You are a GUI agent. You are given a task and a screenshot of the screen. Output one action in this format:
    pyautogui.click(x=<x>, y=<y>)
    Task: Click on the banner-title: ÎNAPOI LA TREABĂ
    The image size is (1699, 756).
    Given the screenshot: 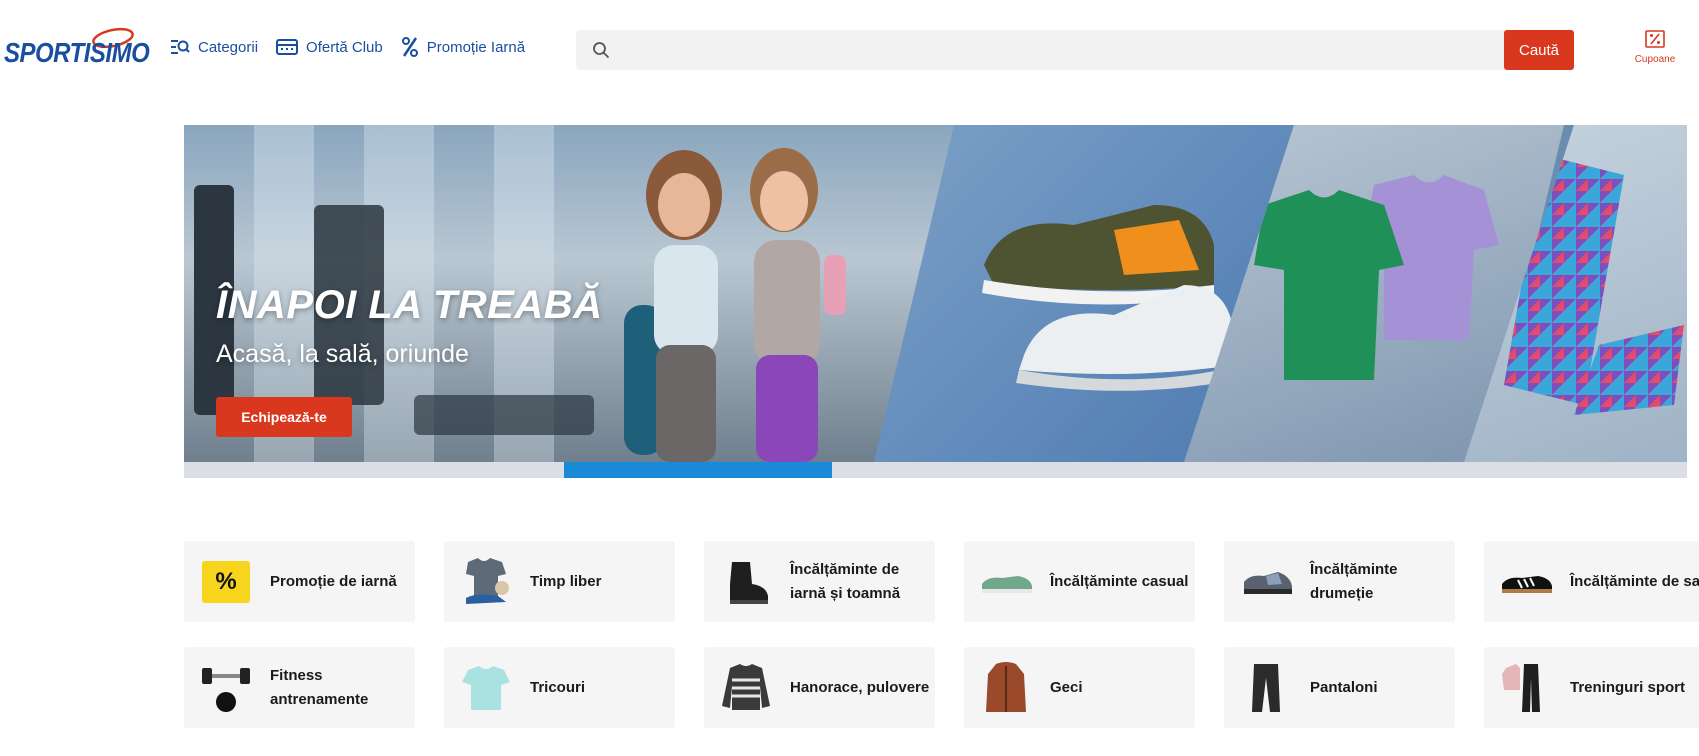 What is the action you would take?
    pyautogui.click(x=409, y=305)
    